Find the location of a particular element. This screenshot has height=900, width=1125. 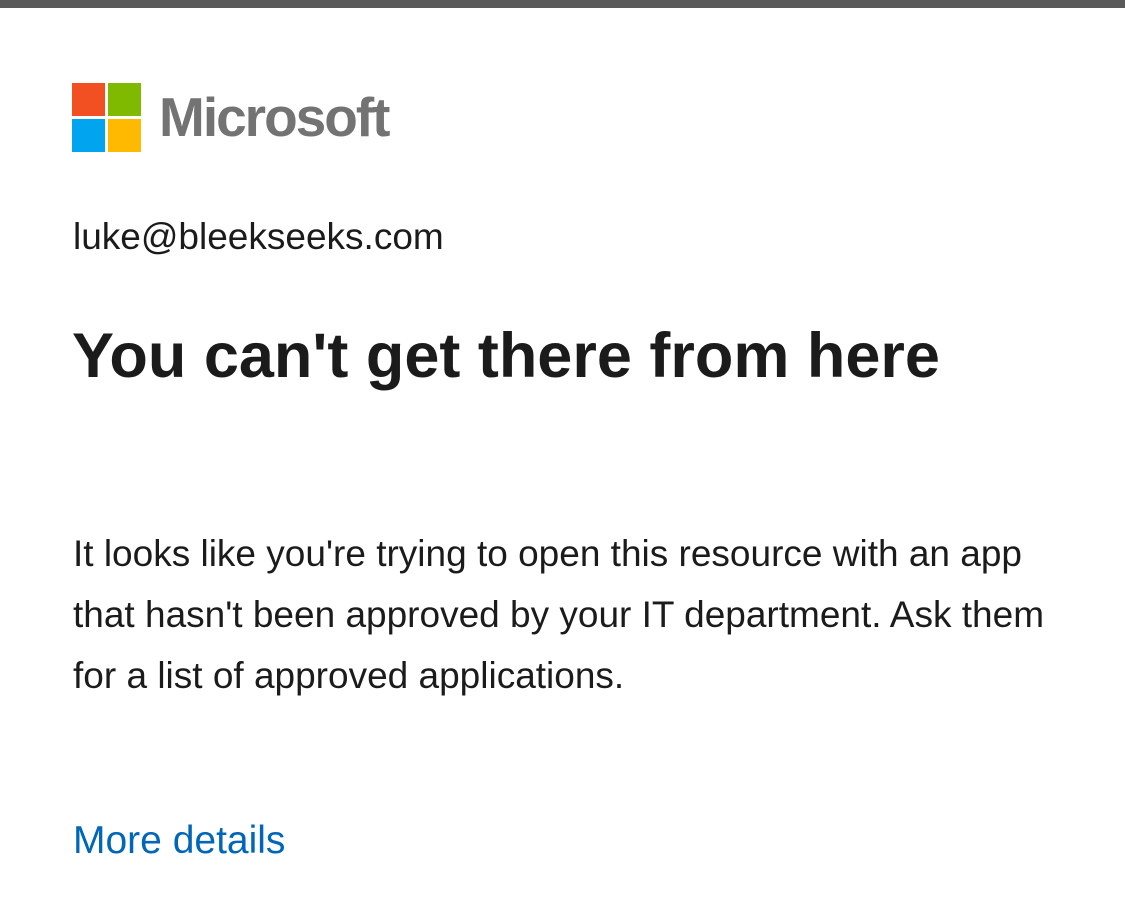

microsoft-logo: Microsoft is located at coordinates (231, 117).